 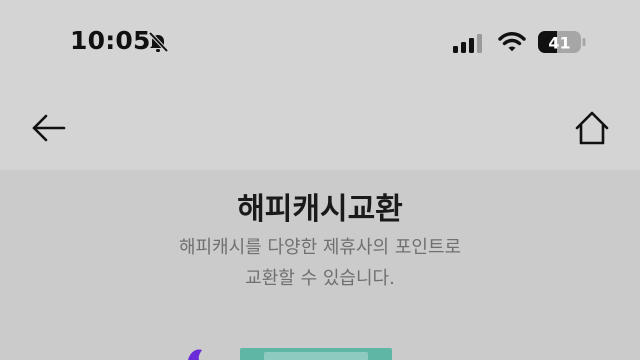 I want to click on page-title: 해피캐시교환, so click(x=320, y=209).